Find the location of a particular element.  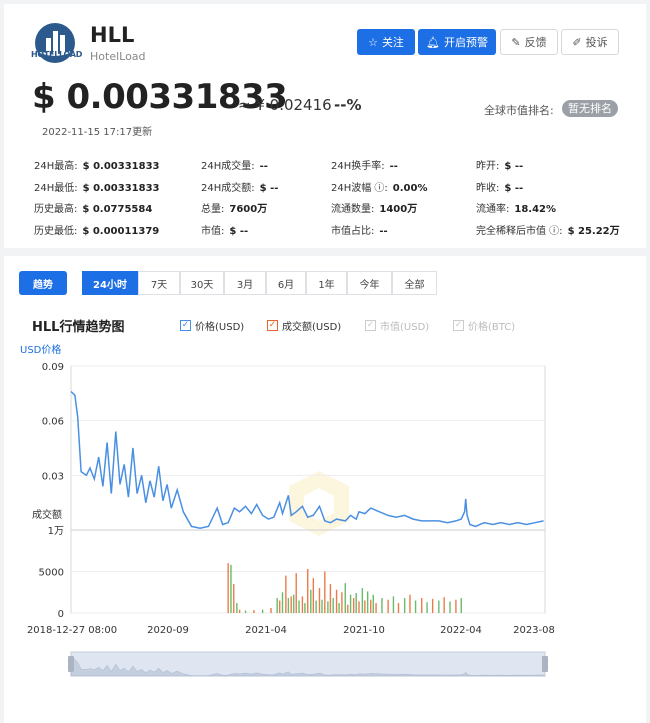

volume-tick-label: 1万 is located at coordinates (56, 531).